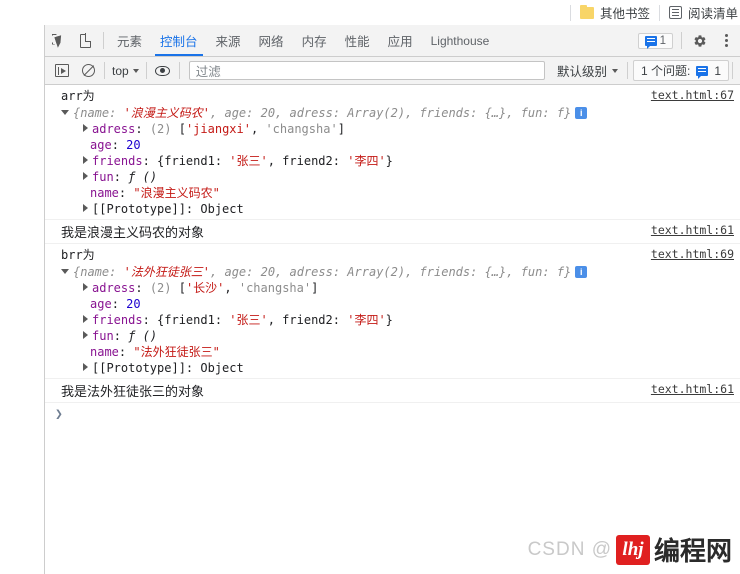 Image resolution: width=740 pixels, height=574 pixels. What do you see at coordinates (581, 113) in the screenshot?
I see `info-icon-arr: i` at bounding box center [581, 113].